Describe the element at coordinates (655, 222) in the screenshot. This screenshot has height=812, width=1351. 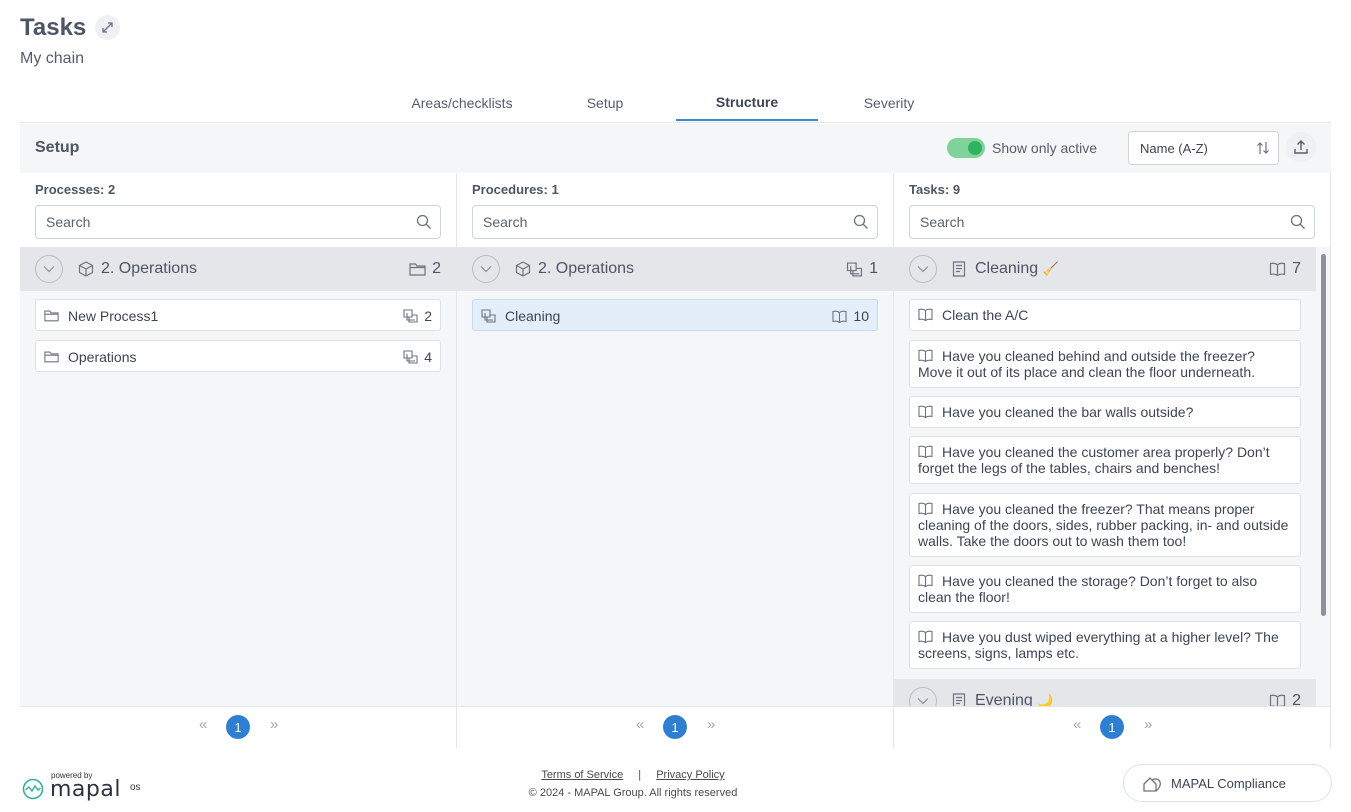
I see `procedures-search-input` at that location.